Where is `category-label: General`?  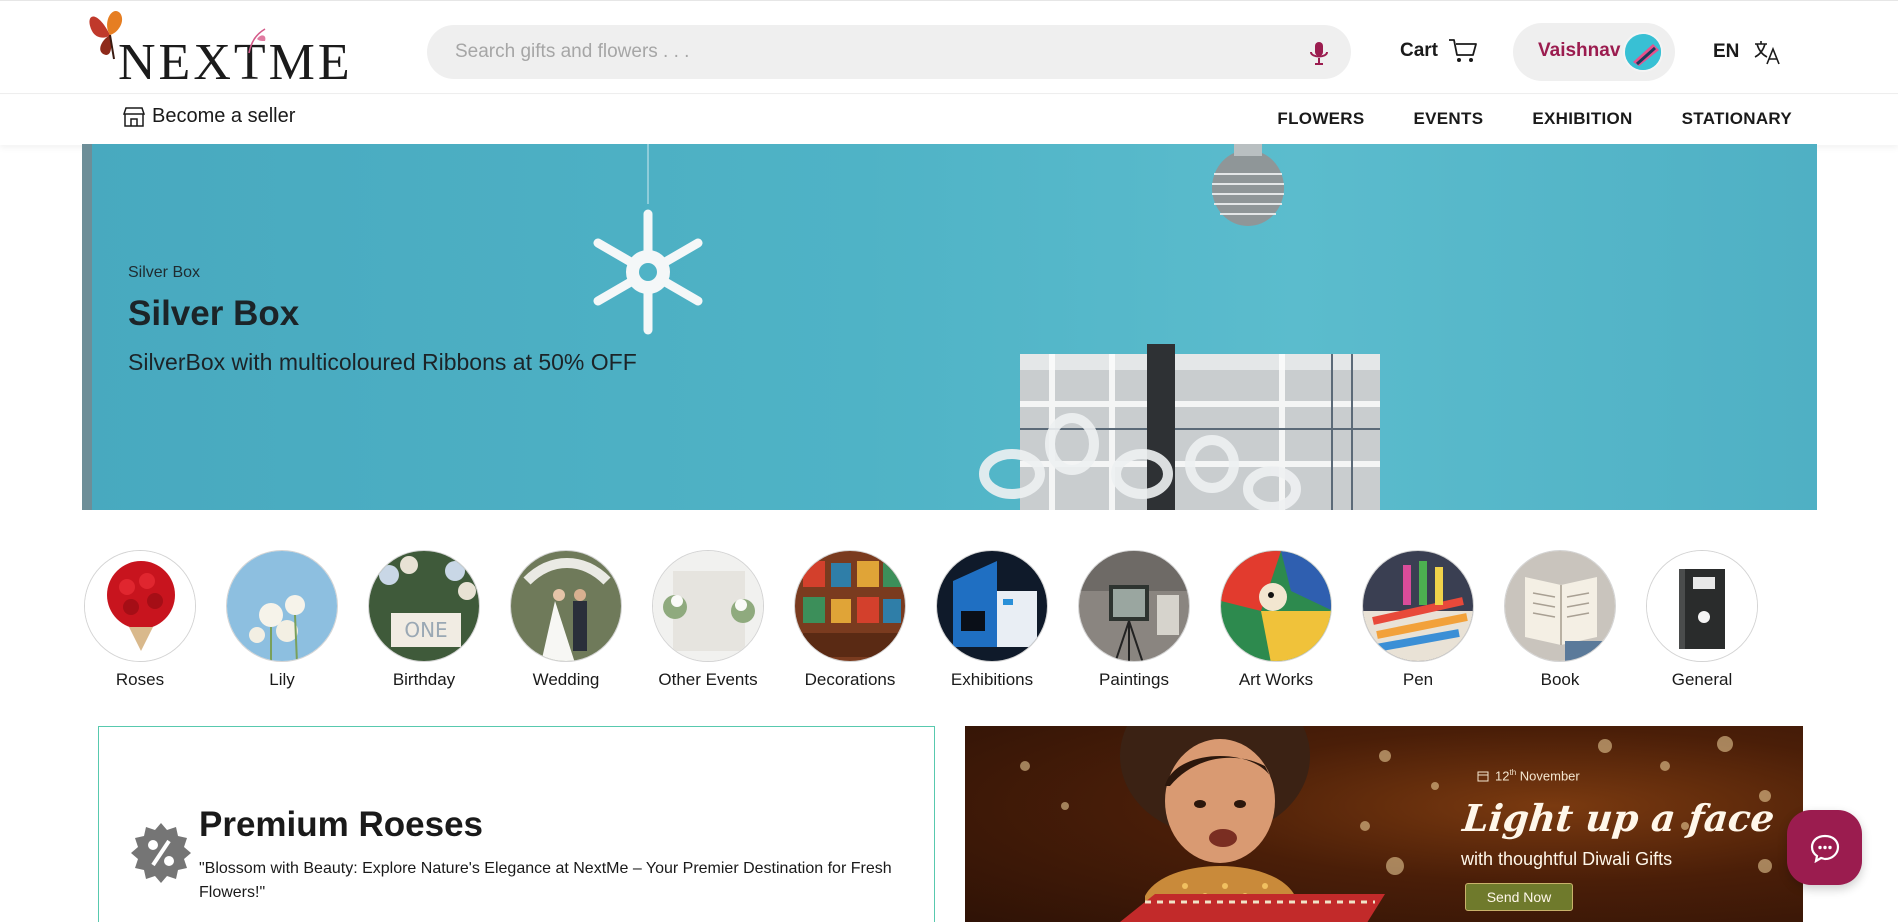
category-label: General is located at coordinates (1702, 679).